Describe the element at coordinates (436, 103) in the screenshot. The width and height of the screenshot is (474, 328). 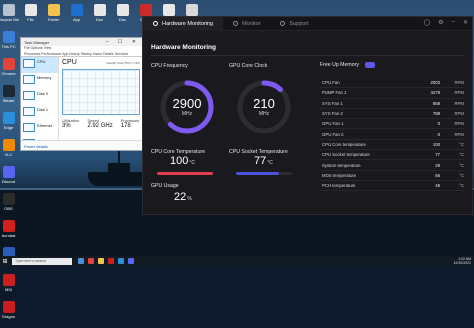
I see `sensor-value: 858` at that location.